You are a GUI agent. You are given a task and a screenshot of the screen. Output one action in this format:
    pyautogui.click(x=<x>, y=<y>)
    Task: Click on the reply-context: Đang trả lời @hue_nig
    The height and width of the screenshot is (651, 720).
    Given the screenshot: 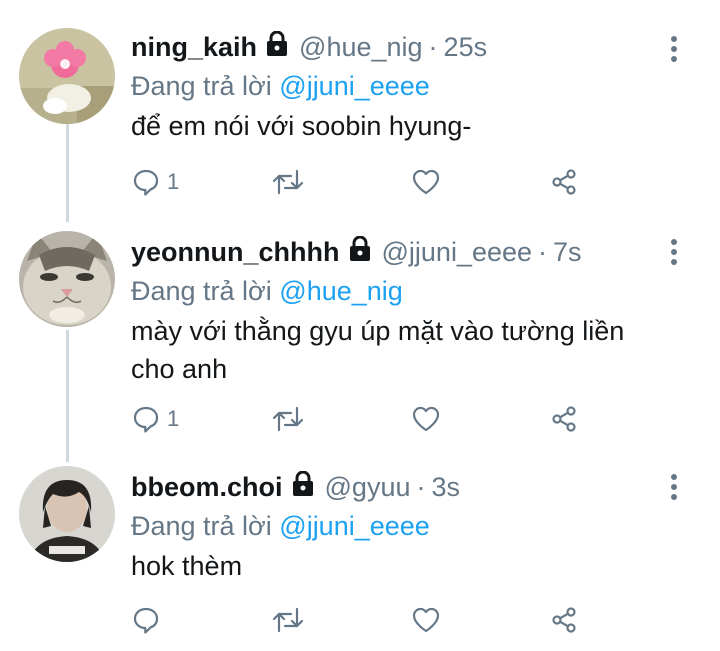 What is the action you would take?
    pyautogui.click(x=395, y=291)
    